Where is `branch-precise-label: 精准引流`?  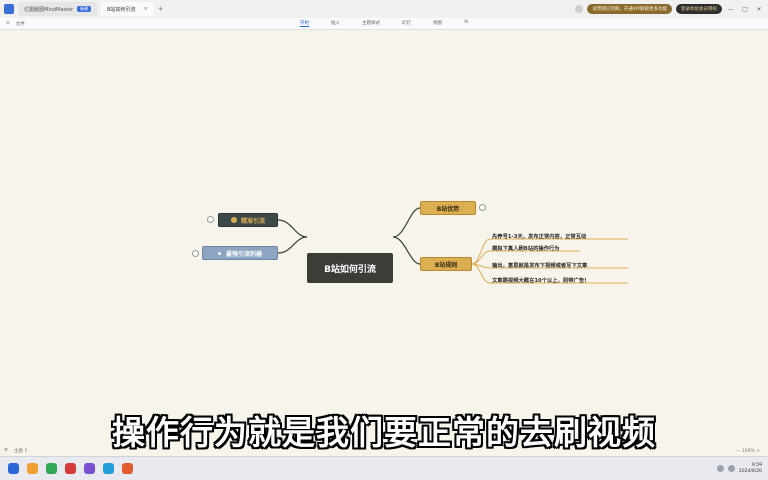 branch-precise-label: 精准引流 is located at coordinates (252, 221).